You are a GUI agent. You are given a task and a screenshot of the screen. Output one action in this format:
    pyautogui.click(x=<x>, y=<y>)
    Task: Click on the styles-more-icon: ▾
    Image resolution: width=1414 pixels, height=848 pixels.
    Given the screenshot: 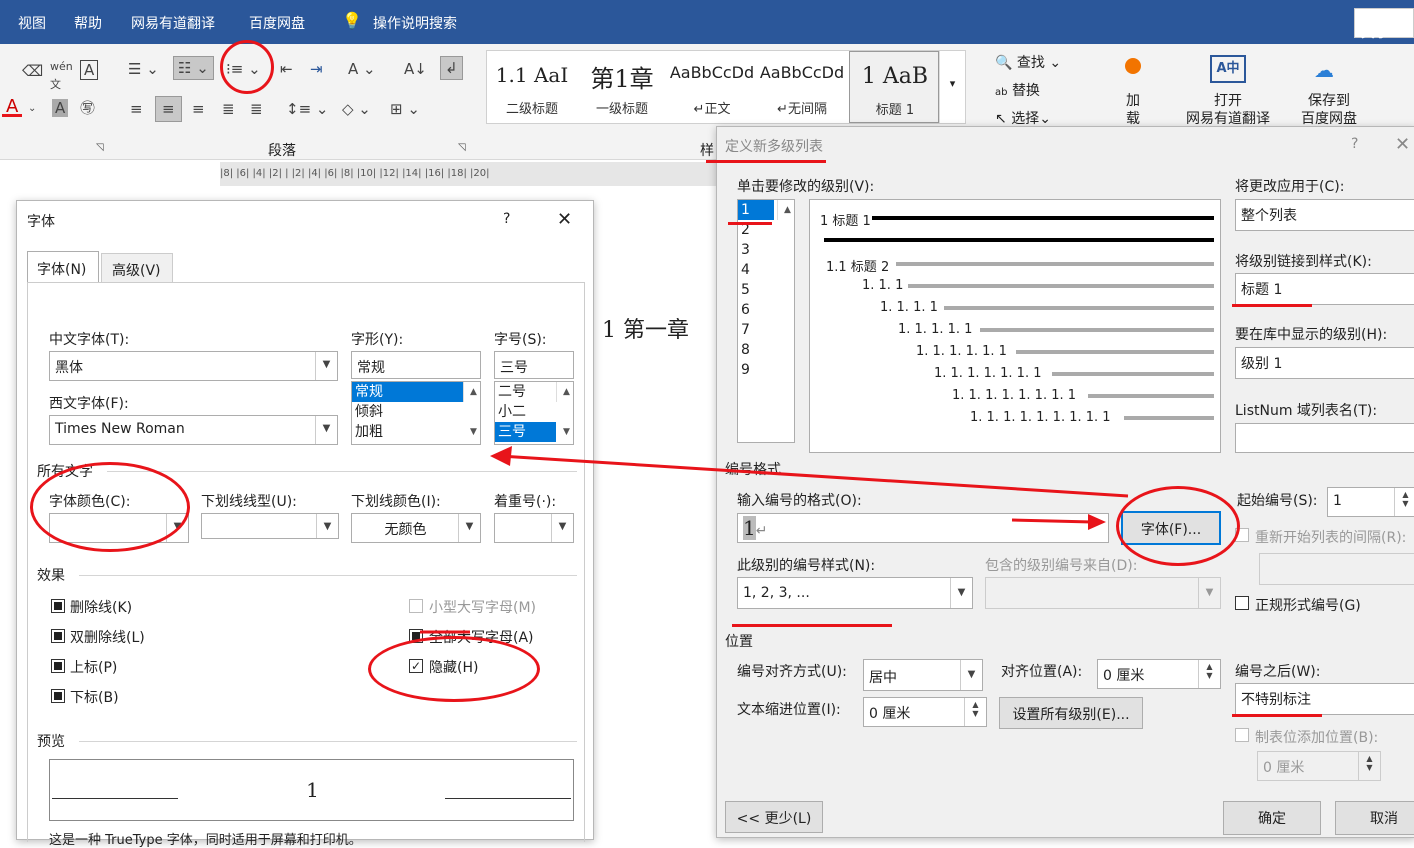 What is the action you would take?
    pyautogui.click(x=952, y=87)
    